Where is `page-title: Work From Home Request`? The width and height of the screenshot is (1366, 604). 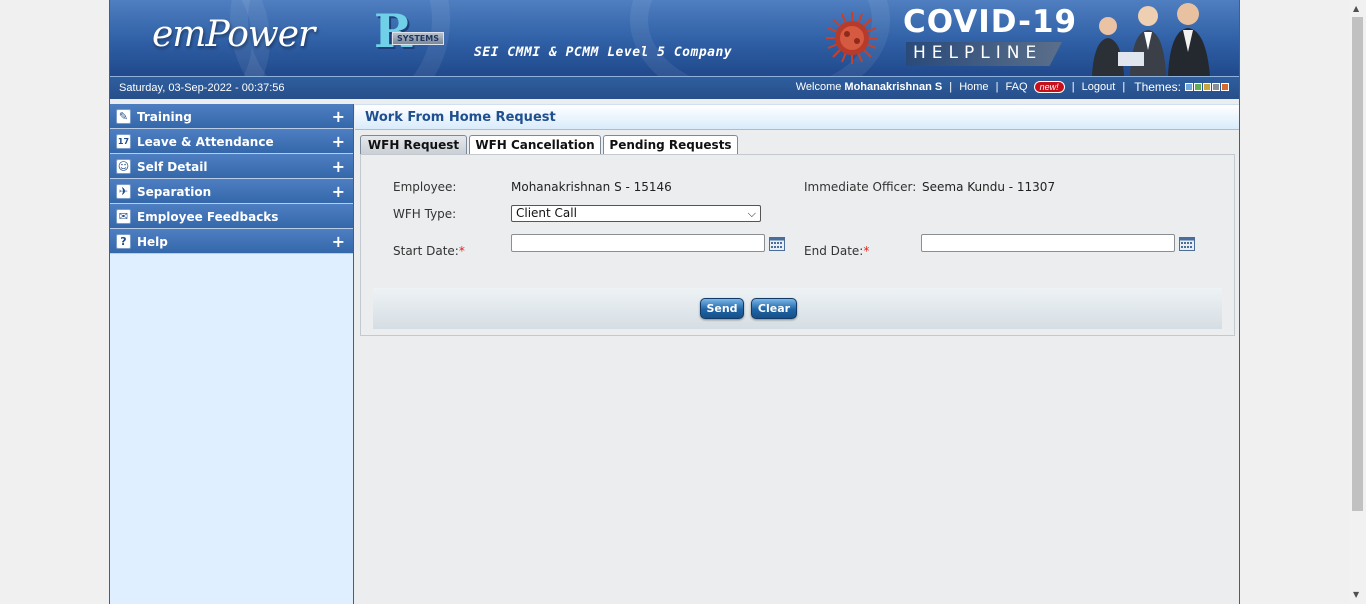
page-title: Work From Home Request is located at coordinates (460, 117).